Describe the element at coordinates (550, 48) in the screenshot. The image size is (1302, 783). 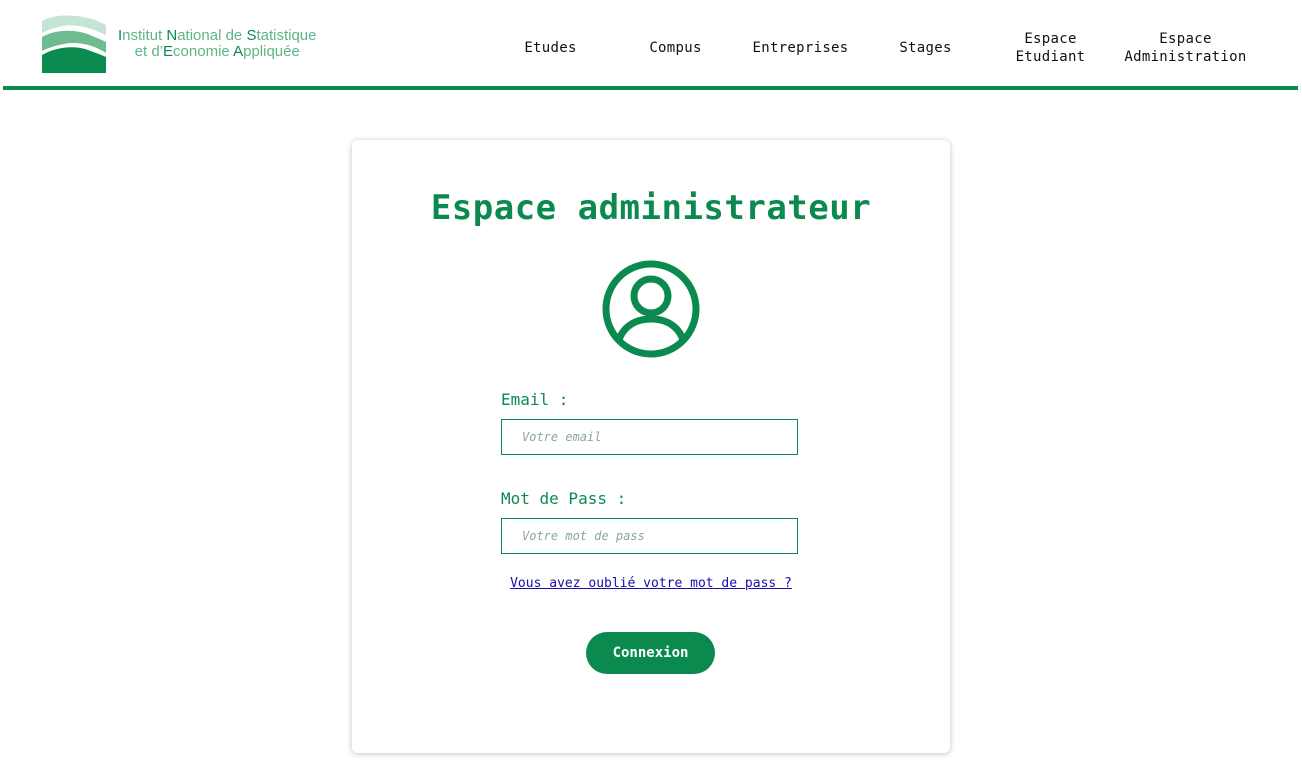
I see `nav-item-etudes: Etudes` at that location.